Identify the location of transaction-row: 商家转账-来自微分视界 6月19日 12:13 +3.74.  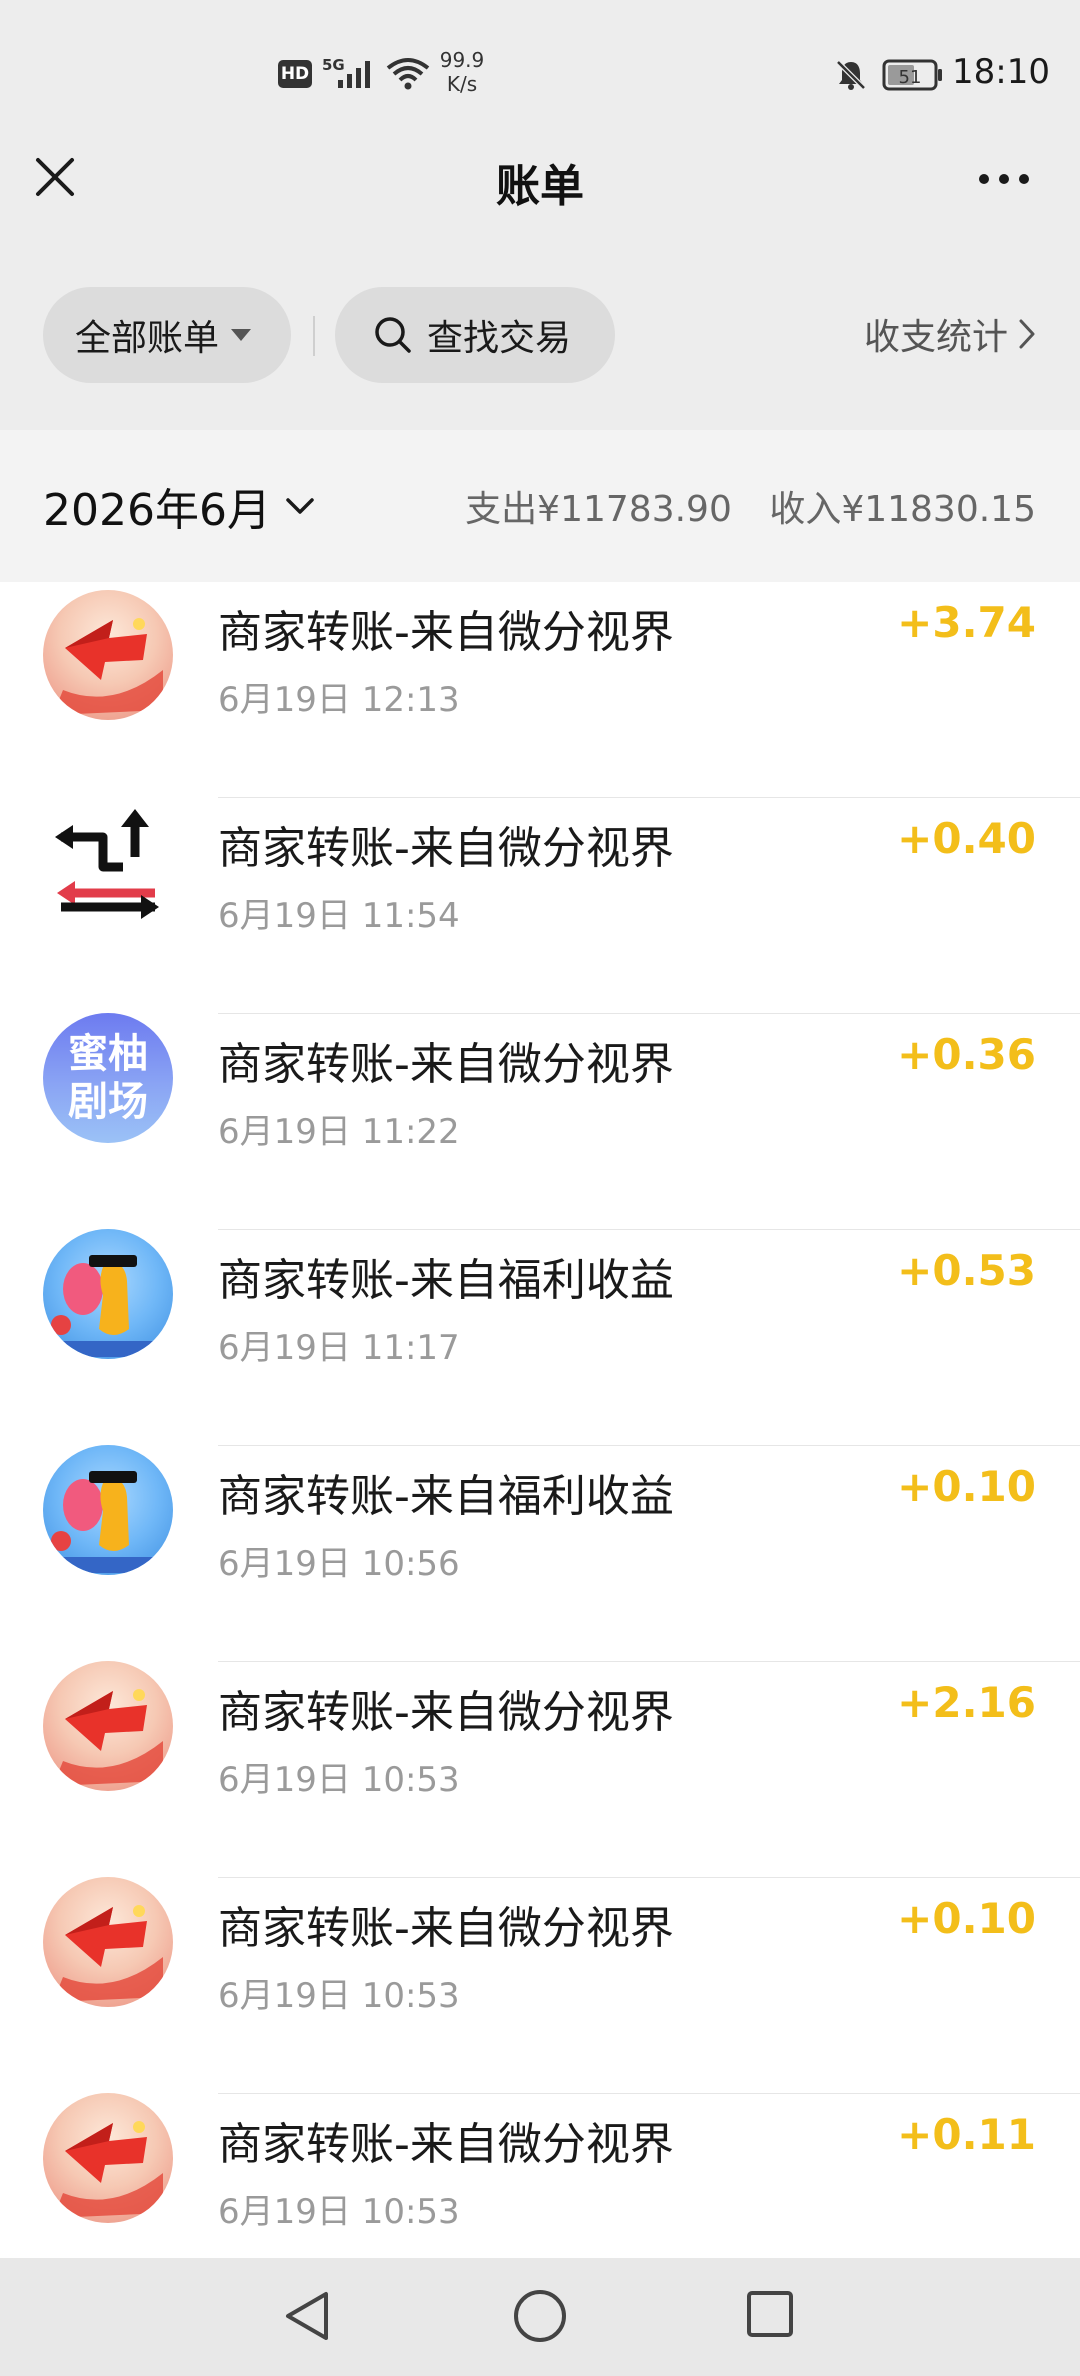
(540, 690).